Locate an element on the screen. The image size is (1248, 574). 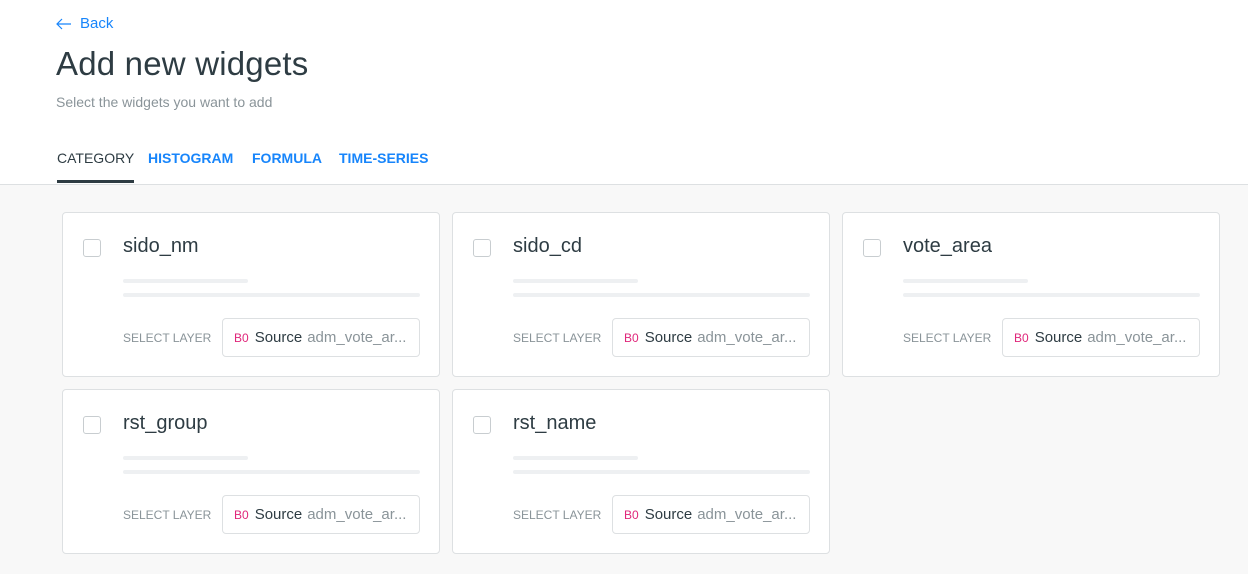
back-link: Back is located at coordinates (84, 23).